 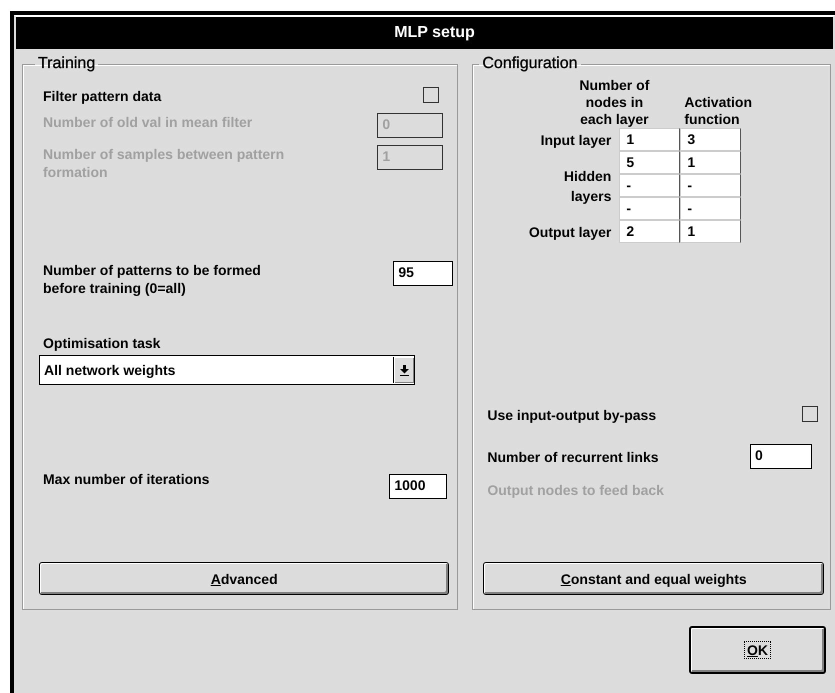 I want to click on field-label: Use input-output by-pass, so click(x=571, y=415).